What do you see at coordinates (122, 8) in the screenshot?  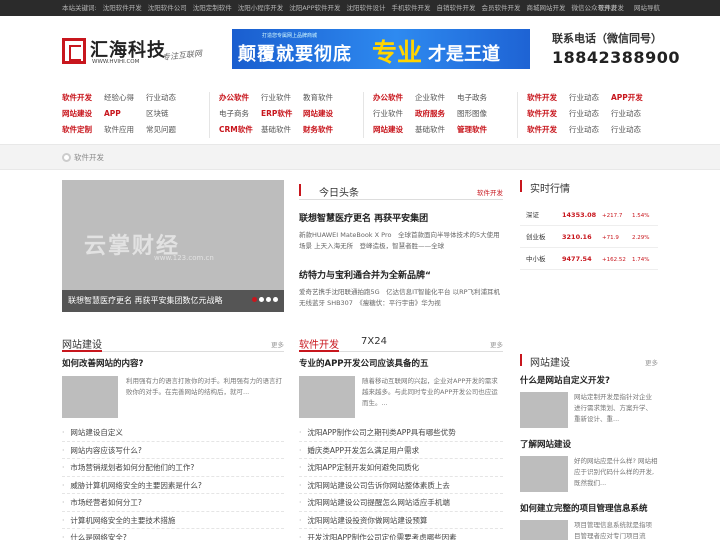 I see `keyword-link: 沈阳软件开发` at bounding box center [122, 8].